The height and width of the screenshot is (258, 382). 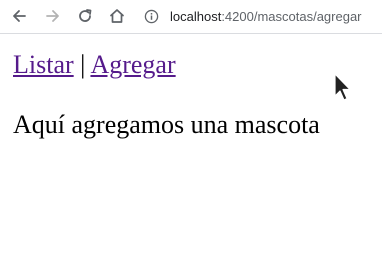 I want to click on listar-link: Listar, so click(x=43, y=64).